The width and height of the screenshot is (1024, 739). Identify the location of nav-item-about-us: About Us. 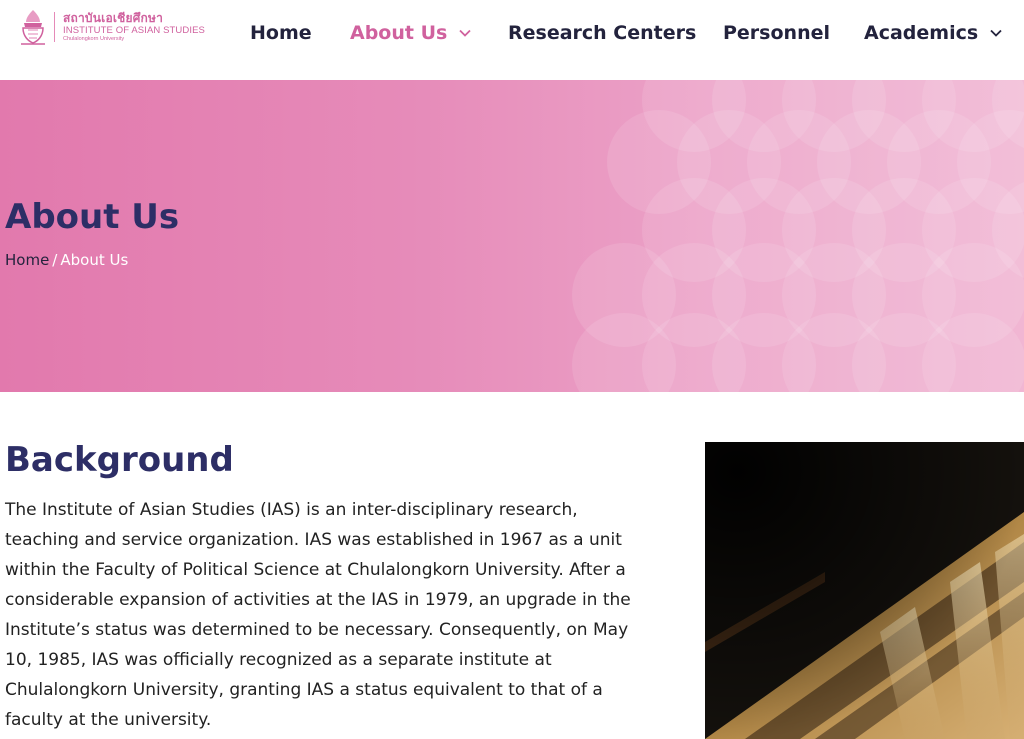
(410, 33).